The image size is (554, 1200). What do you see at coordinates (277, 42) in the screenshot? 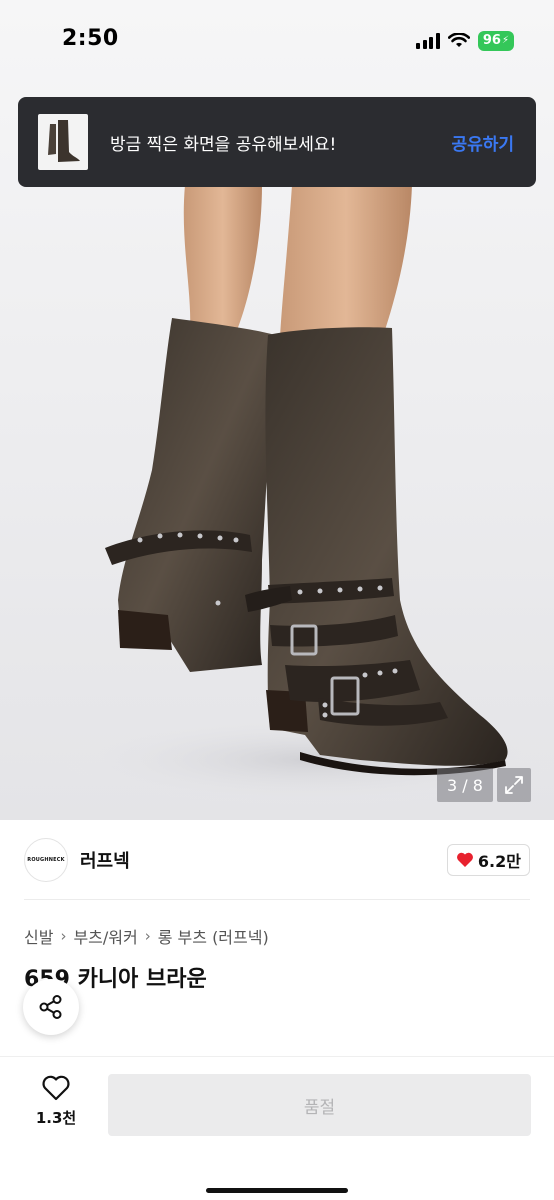
I see `status-bar: 2:50 96 ⚡` at bounding box center [277, 42].